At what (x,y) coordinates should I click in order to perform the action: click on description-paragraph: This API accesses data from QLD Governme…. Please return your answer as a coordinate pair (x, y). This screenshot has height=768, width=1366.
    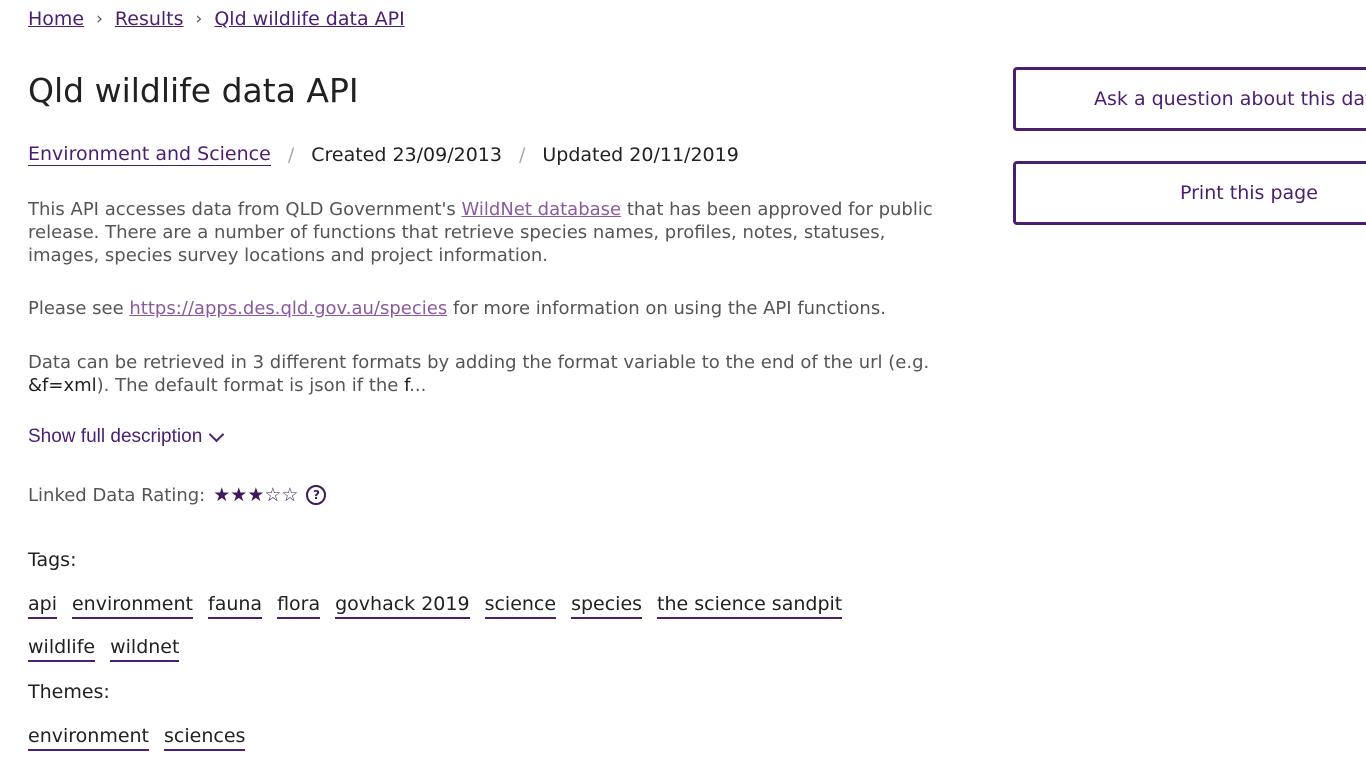
    Looking at the image, I should click on (493, 232).